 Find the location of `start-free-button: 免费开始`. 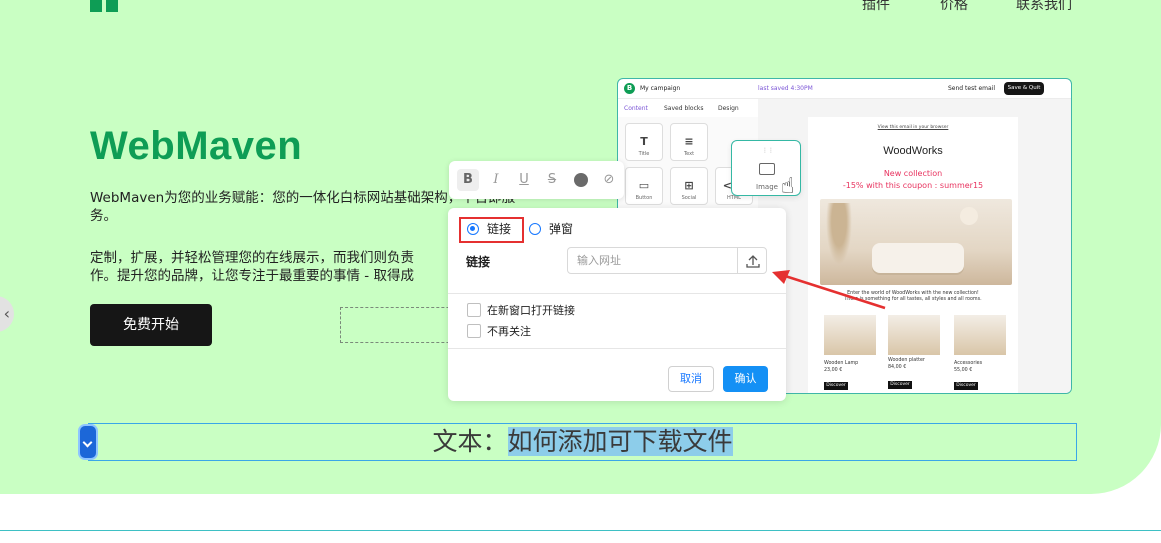

start-free-button: 免费开始 is located at coordinates (151, 325).